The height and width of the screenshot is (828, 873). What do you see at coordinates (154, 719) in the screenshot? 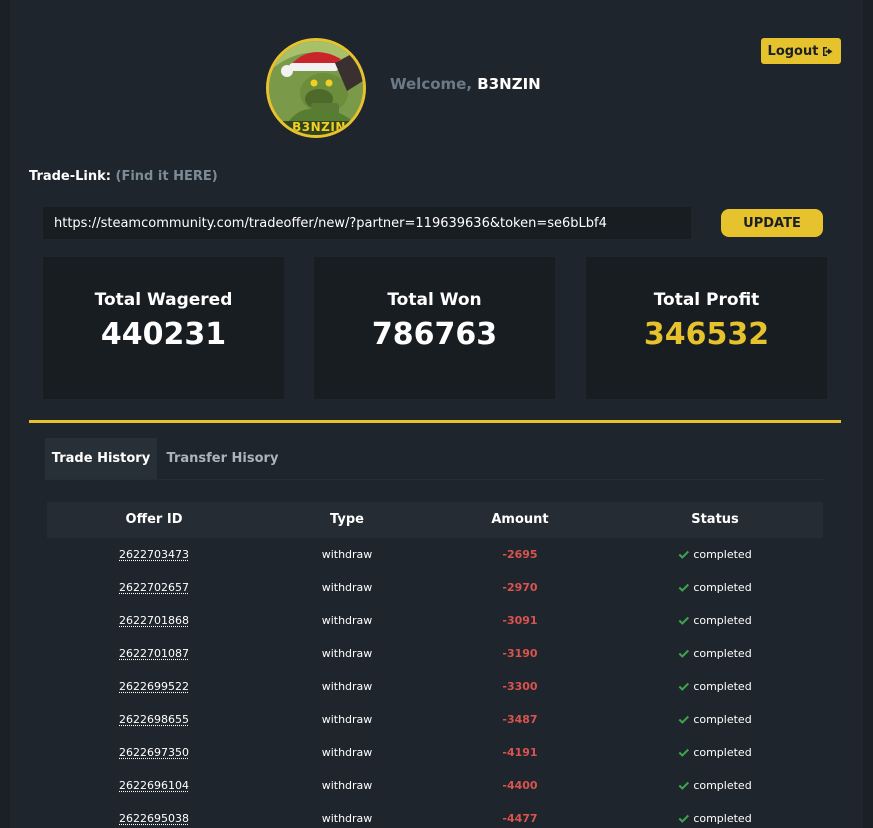
I see `offer-id-link: 2622698655` at bounding box center [154, 719].